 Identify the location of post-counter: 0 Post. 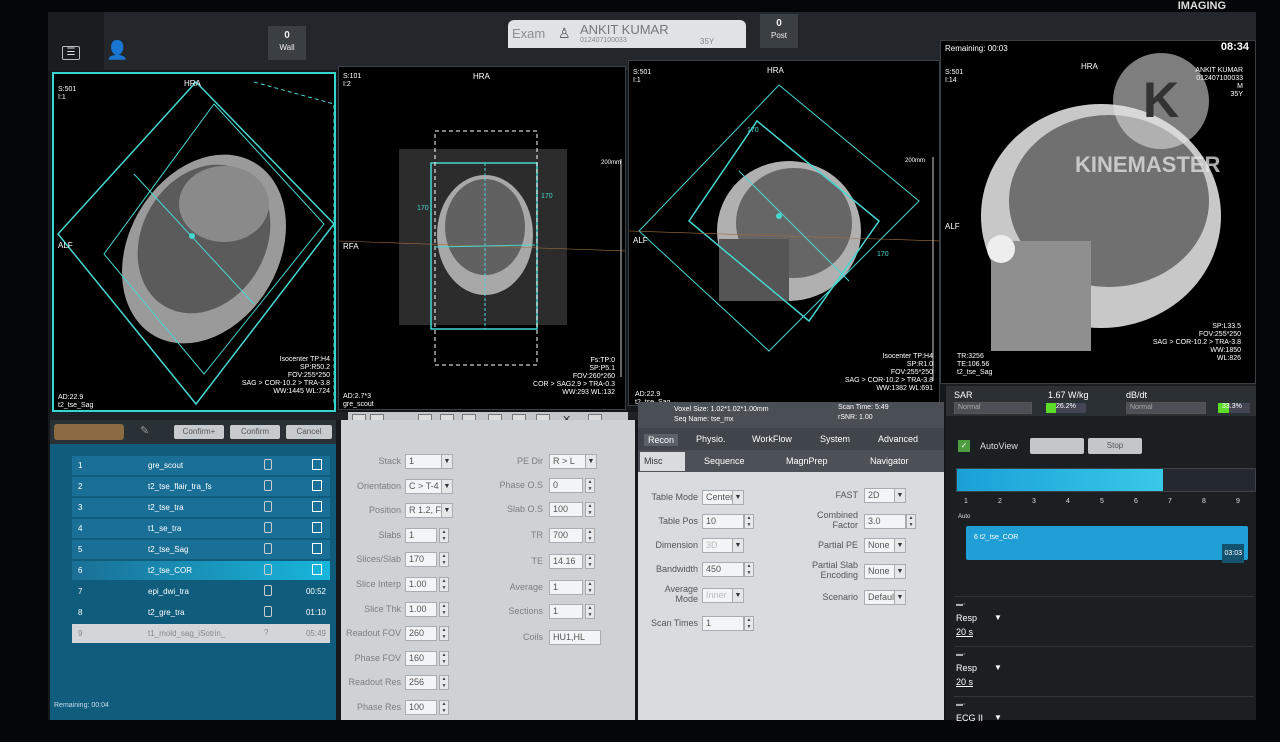
(779, 31).